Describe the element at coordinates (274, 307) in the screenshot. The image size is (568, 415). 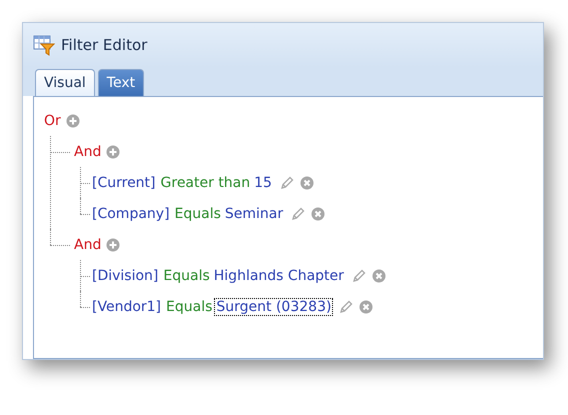
I see `condition-value: Surgent (03283)` at that location.